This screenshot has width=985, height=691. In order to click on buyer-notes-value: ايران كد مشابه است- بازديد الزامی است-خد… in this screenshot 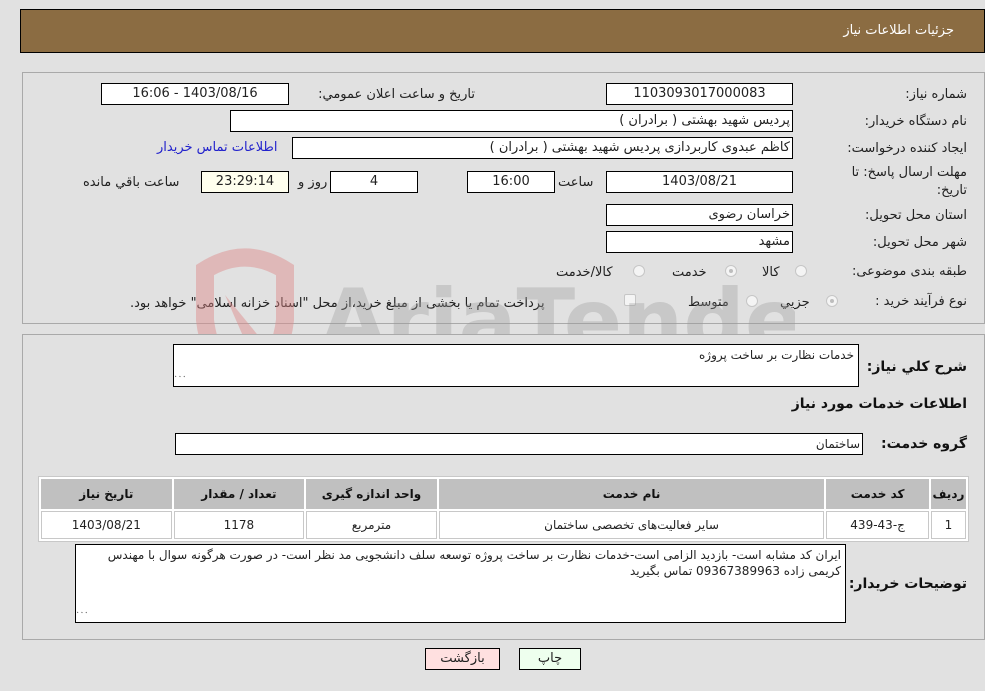, I will do `click(474, 563)`.